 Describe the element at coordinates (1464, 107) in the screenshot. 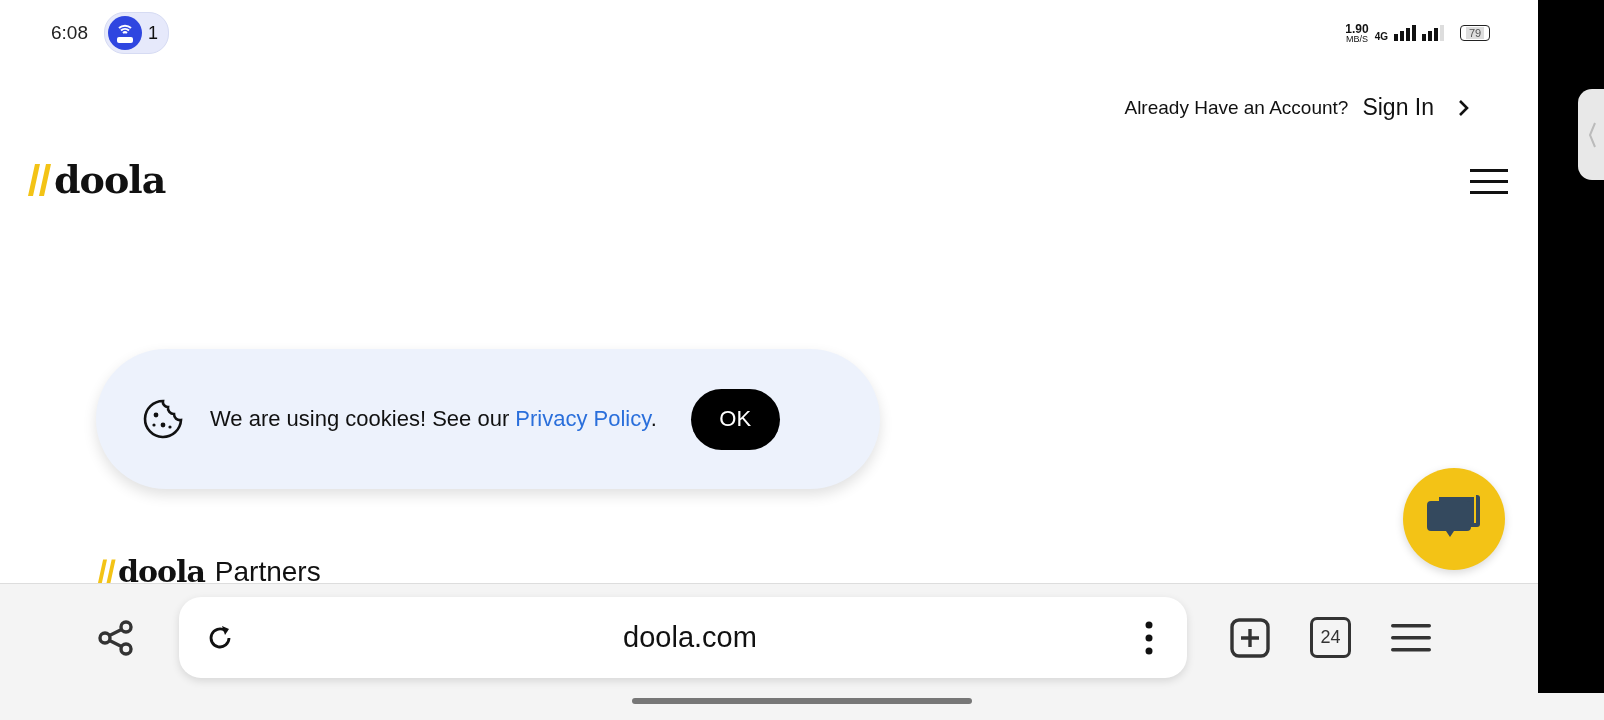

I see `chevron-right-icon` at that location.